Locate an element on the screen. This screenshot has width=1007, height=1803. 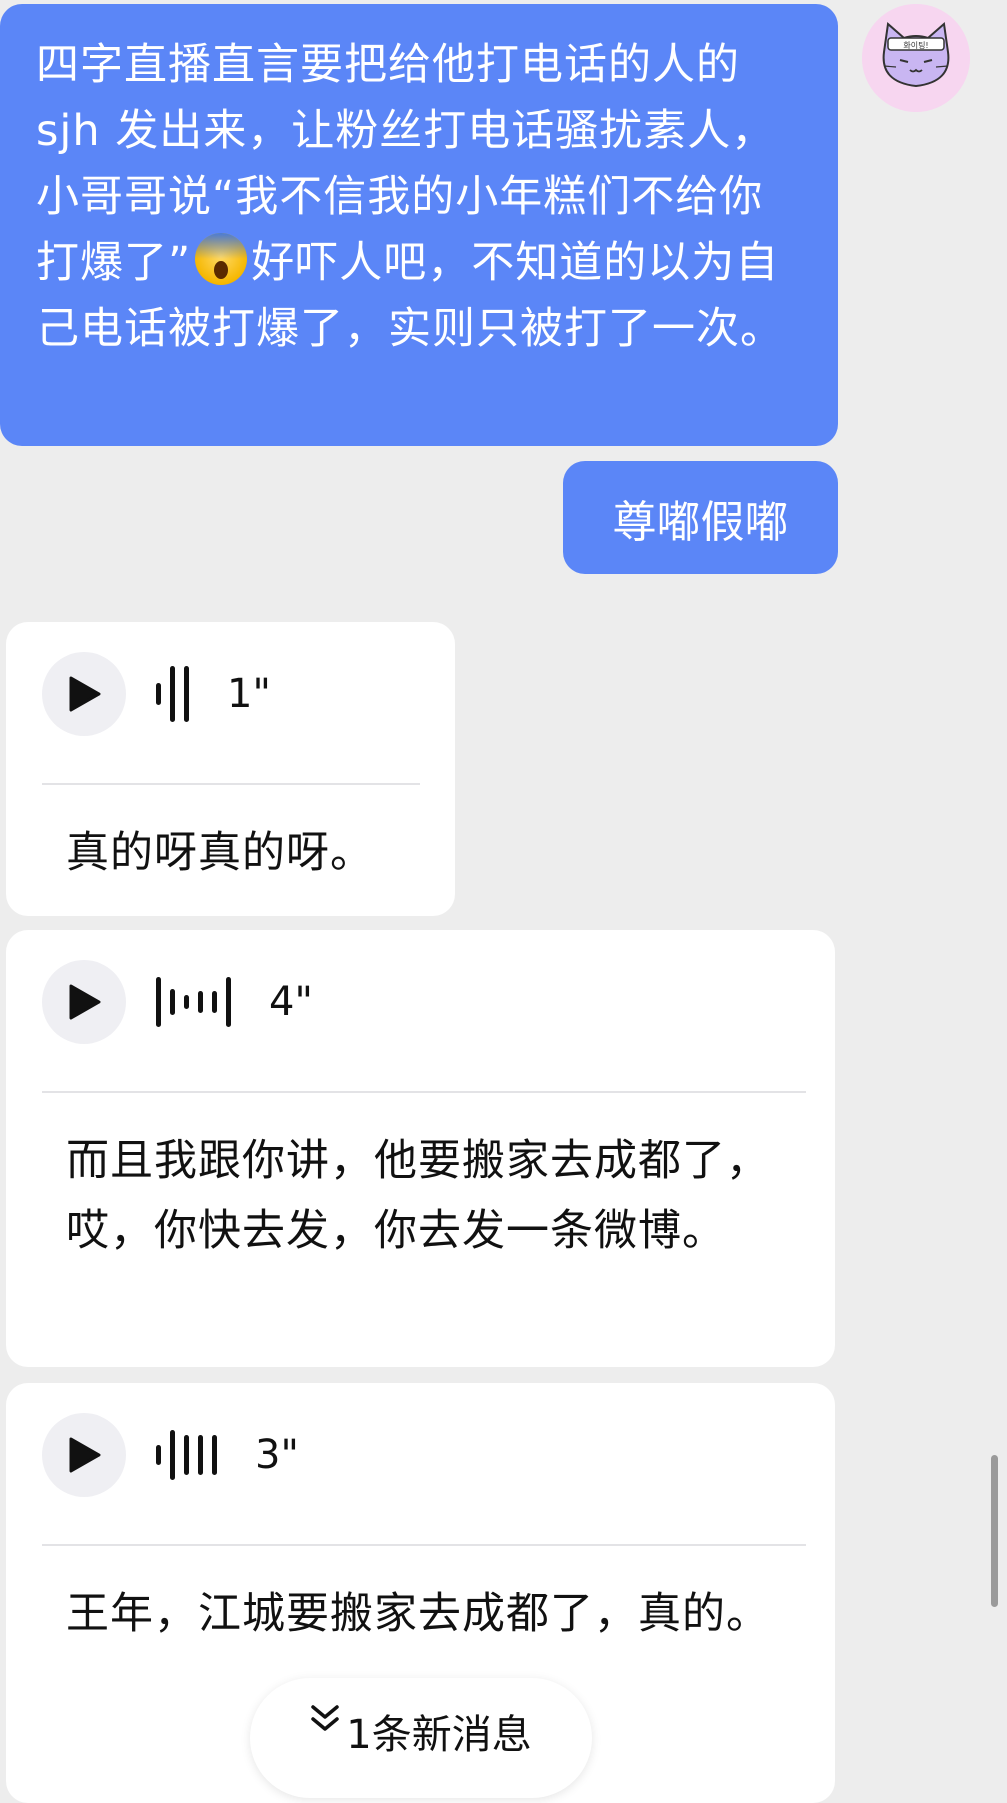
scrollbar is located at coordinates (994, 1531).